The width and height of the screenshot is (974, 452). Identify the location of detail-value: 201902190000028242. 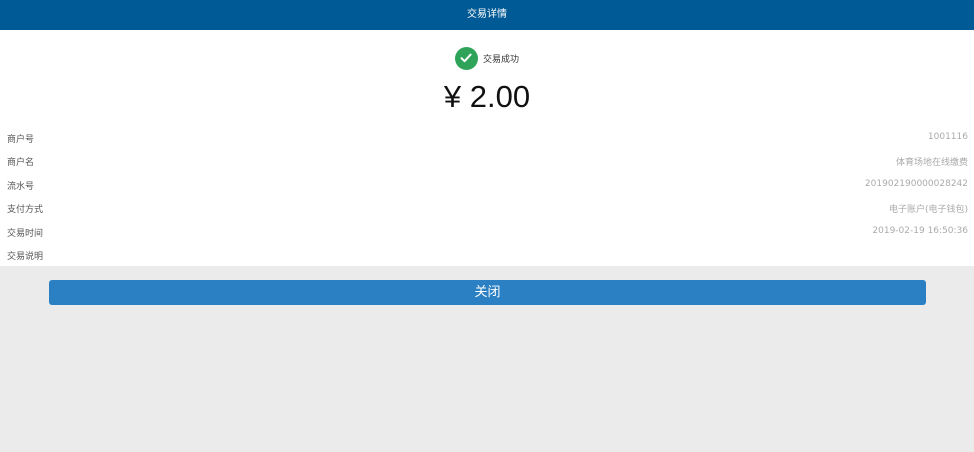
(916, 183).